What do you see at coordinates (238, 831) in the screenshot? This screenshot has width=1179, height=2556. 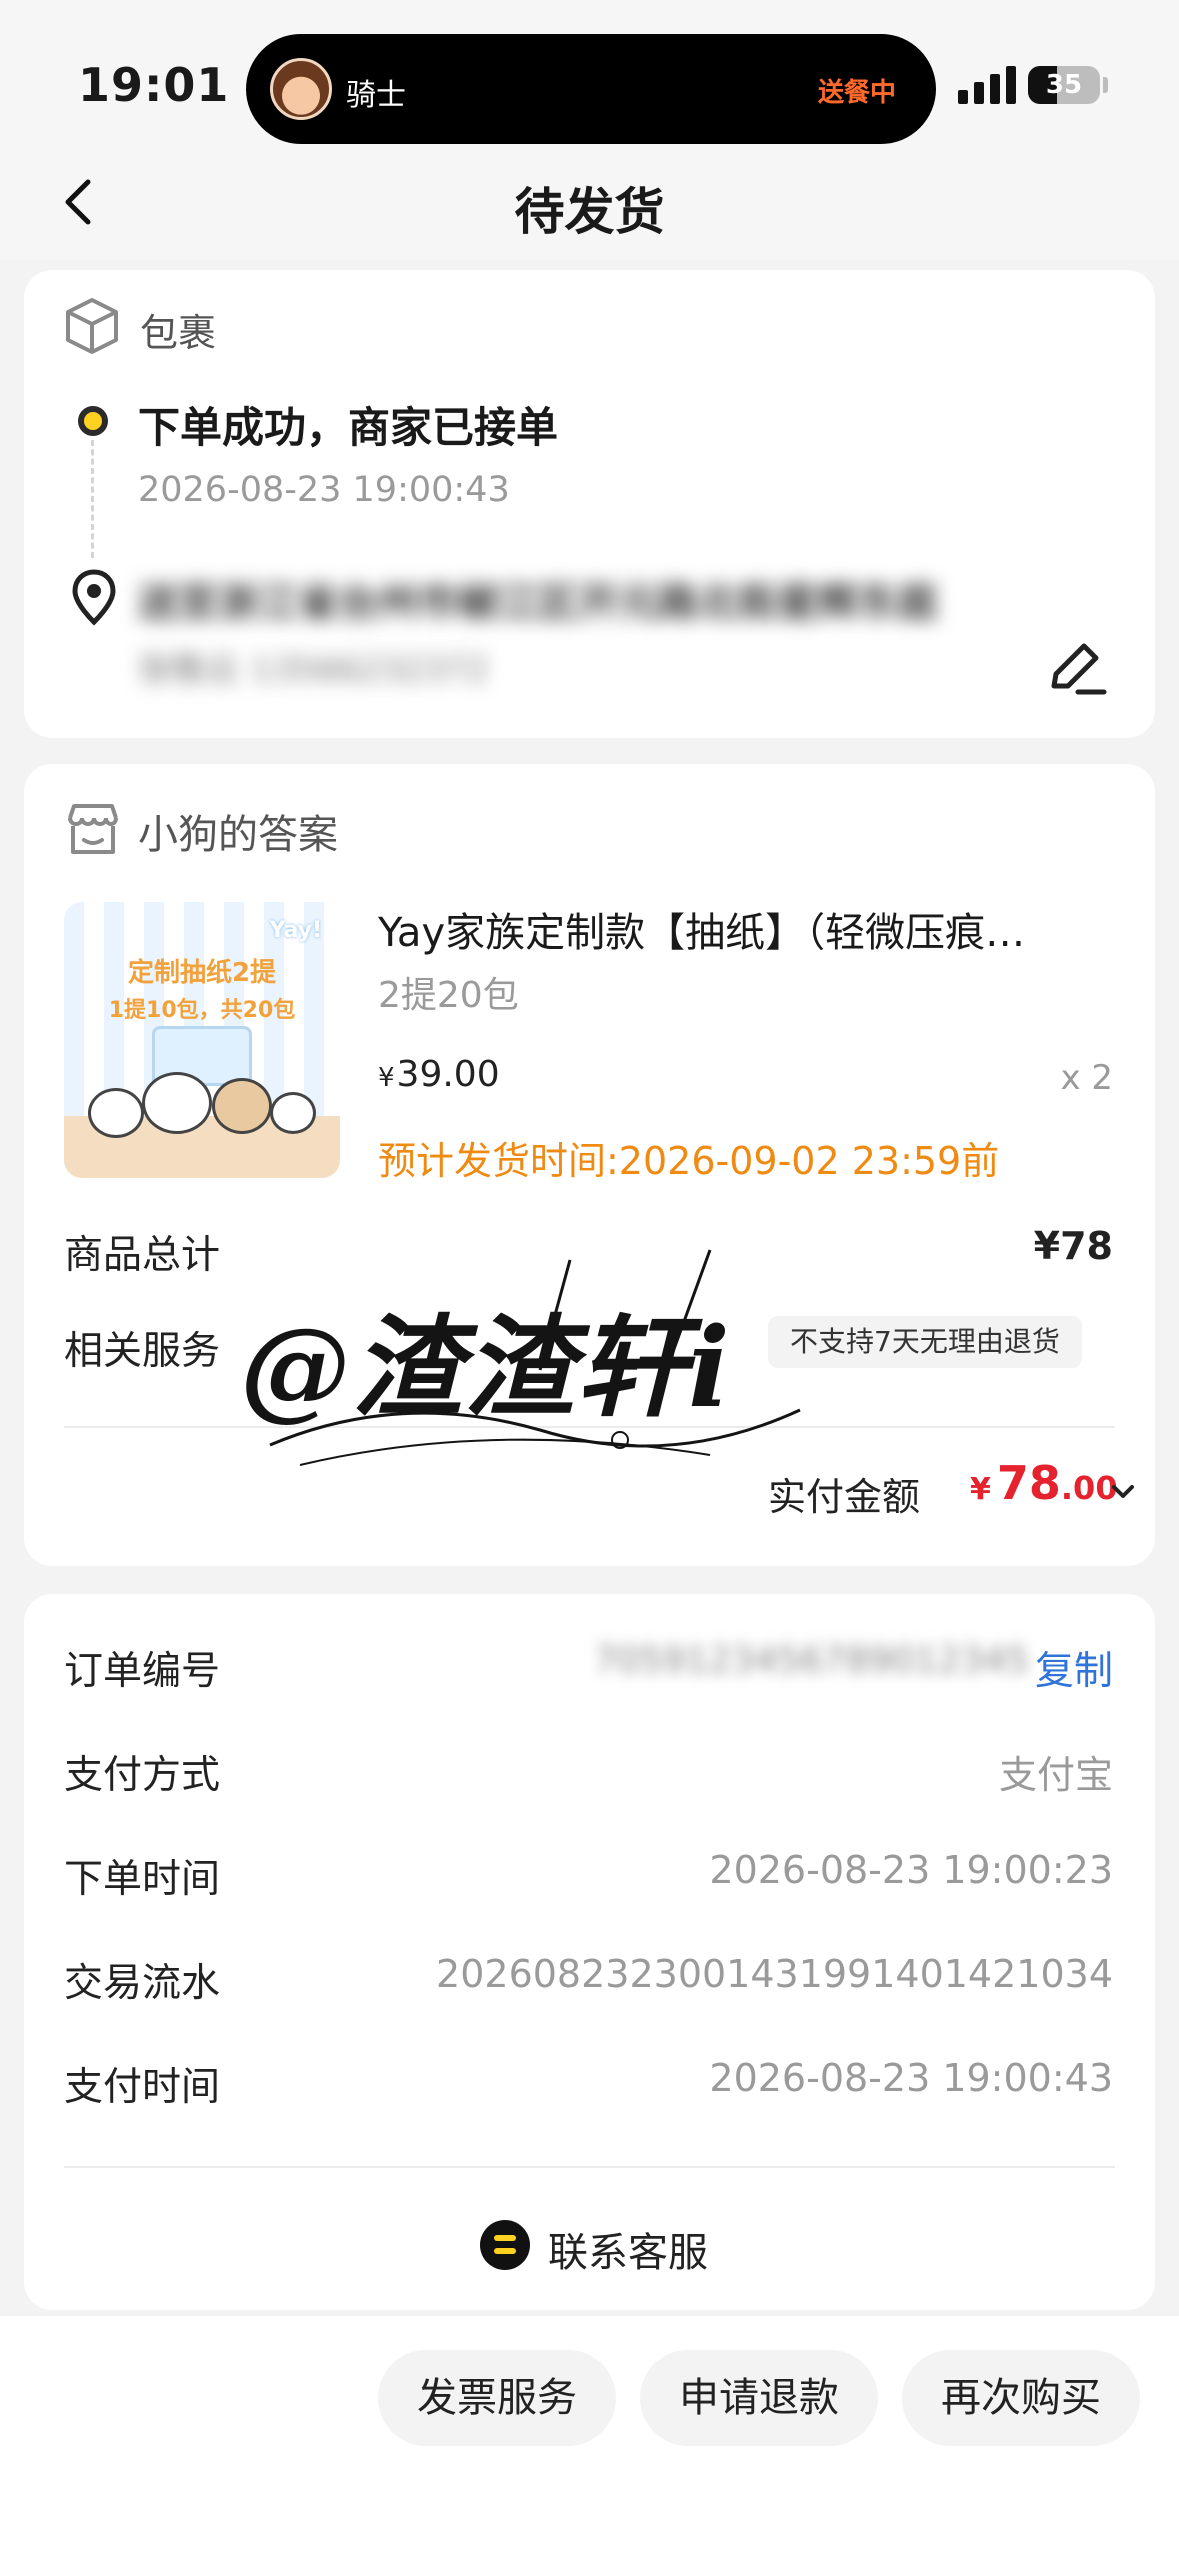 I see `shop-name: 小狗的答案` at bounding box center [238, 831].